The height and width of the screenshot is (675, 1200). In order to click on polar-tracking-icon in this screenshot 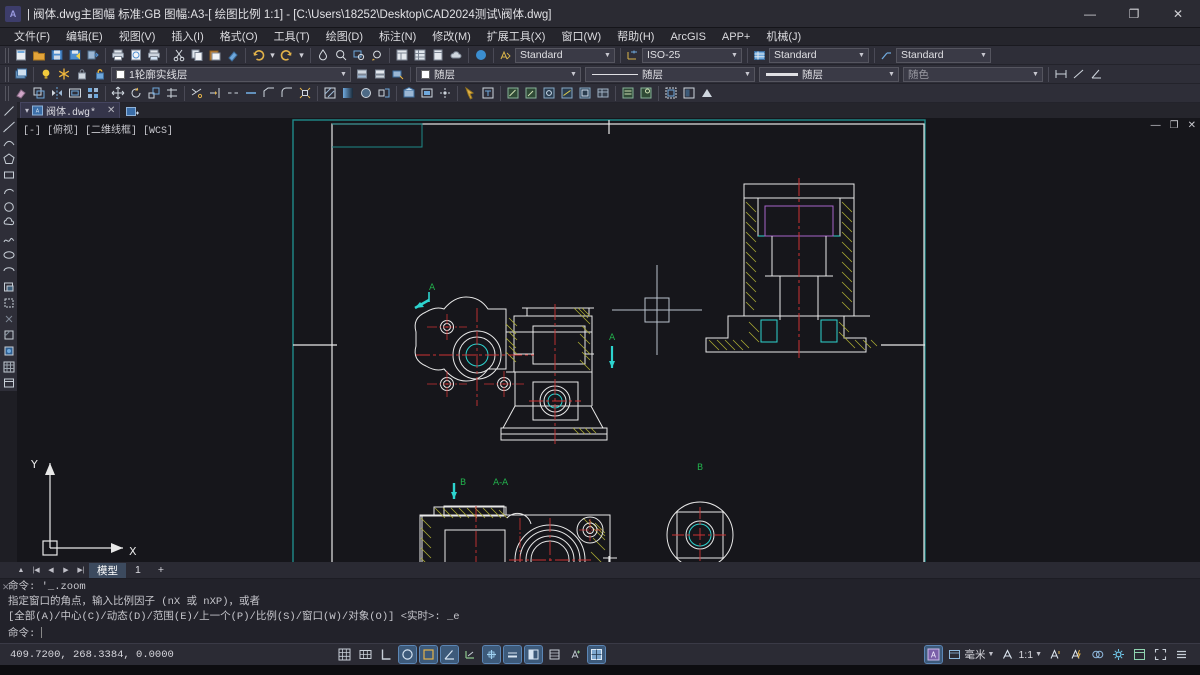, I will do `click(407, 654)`.